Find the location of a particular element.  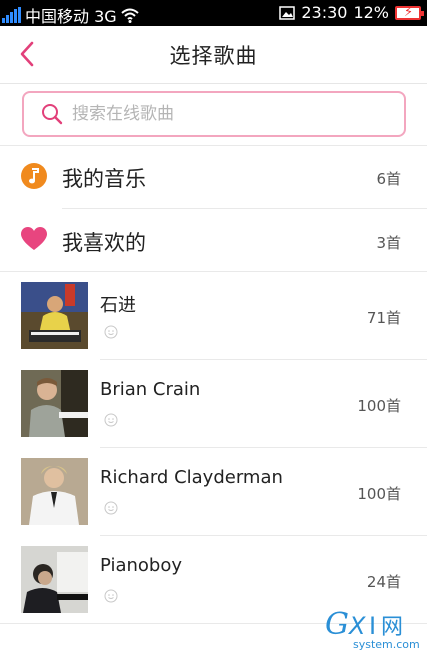

search-icon is located at coordinates (52, 114).